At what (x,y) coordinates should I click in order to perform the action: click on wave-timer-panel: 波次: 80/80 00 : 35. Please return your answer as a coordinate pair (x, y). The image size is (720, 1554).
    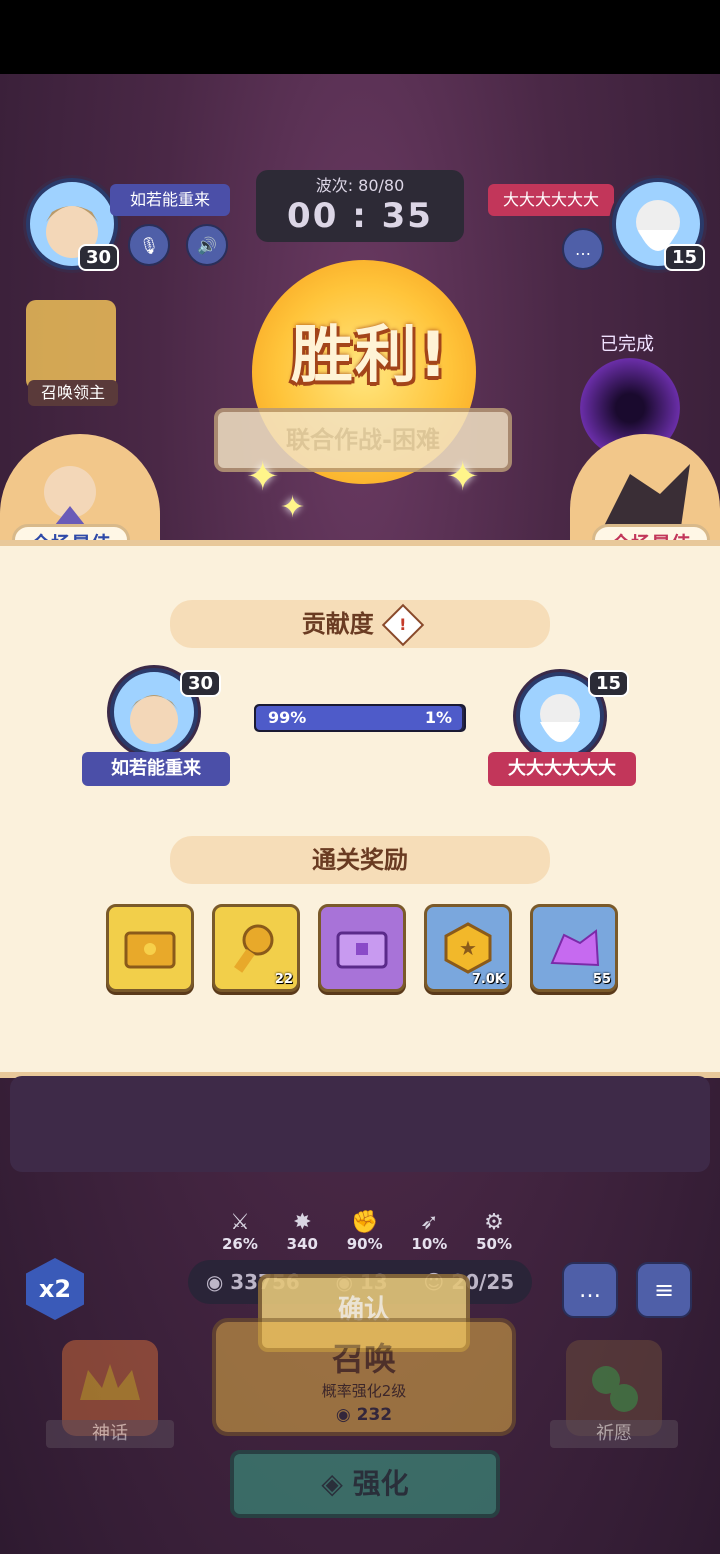
    Looking at the image, I should click on (360, 206).